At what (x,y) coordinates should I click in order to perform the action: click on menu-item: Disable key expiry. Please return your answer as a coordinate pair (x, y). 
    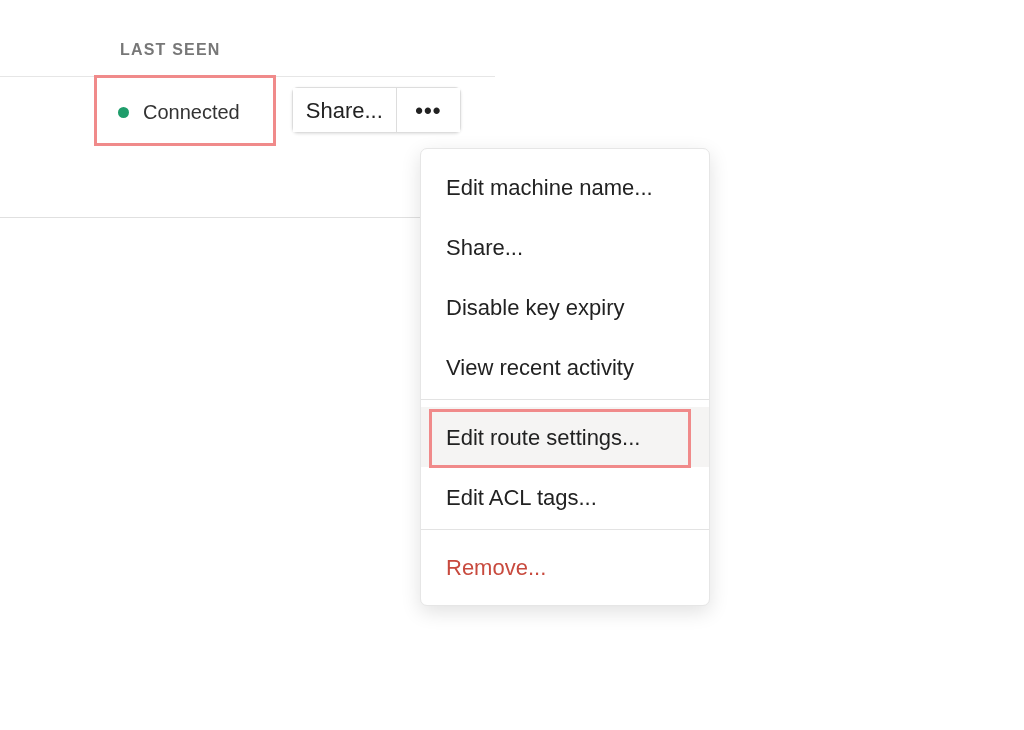
    Looking at the image, I should click on (565, 307).